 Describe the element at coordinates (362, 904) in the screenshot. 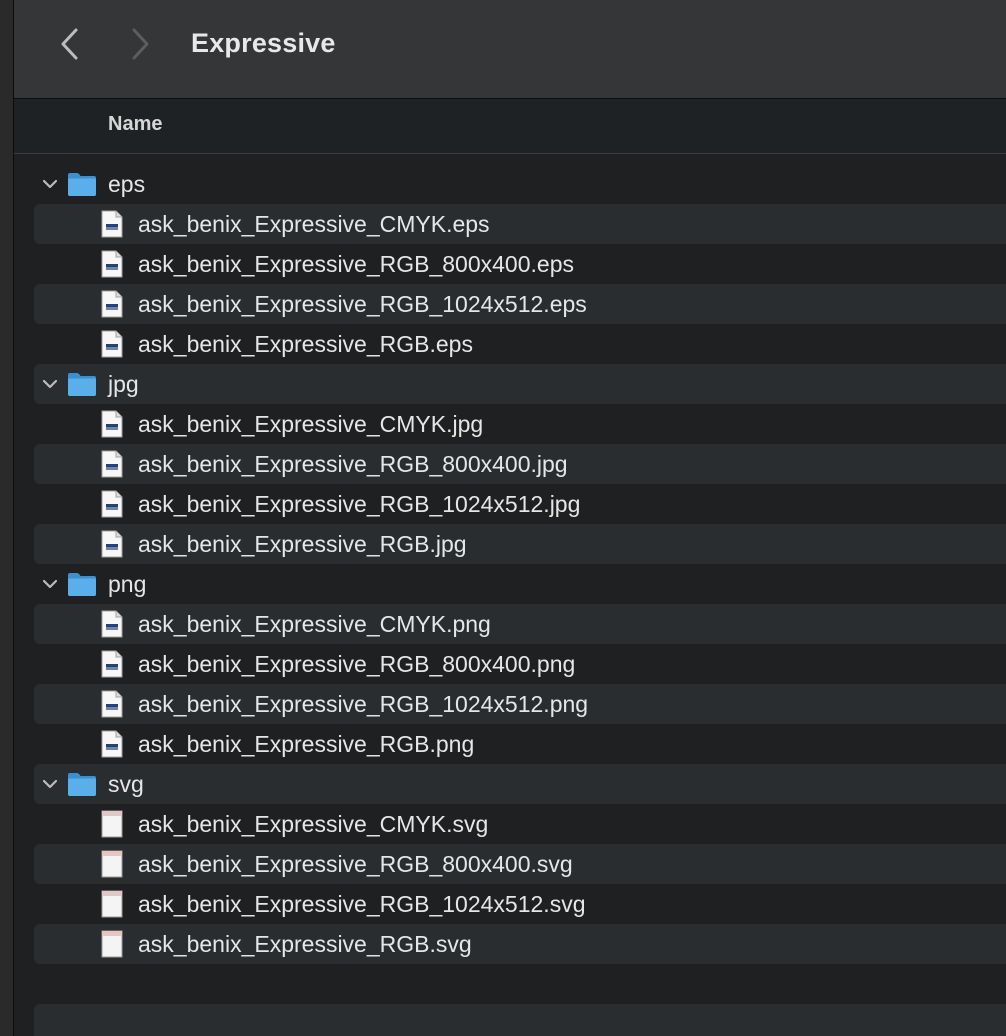

I see `file-name: ask_benix_Expressive_RGB_1024x512.svg` at that location.